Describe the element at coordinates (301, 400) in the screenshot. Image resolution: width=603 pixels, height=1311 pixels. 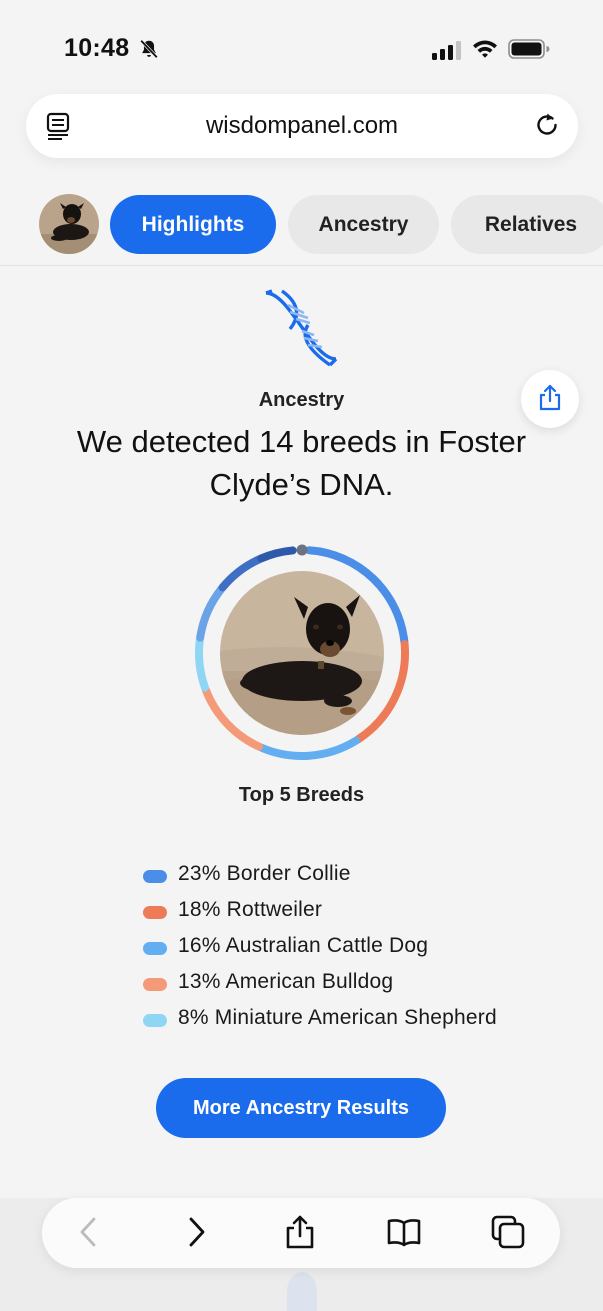
I see `section-eyebrow: Ancestry` at that location.